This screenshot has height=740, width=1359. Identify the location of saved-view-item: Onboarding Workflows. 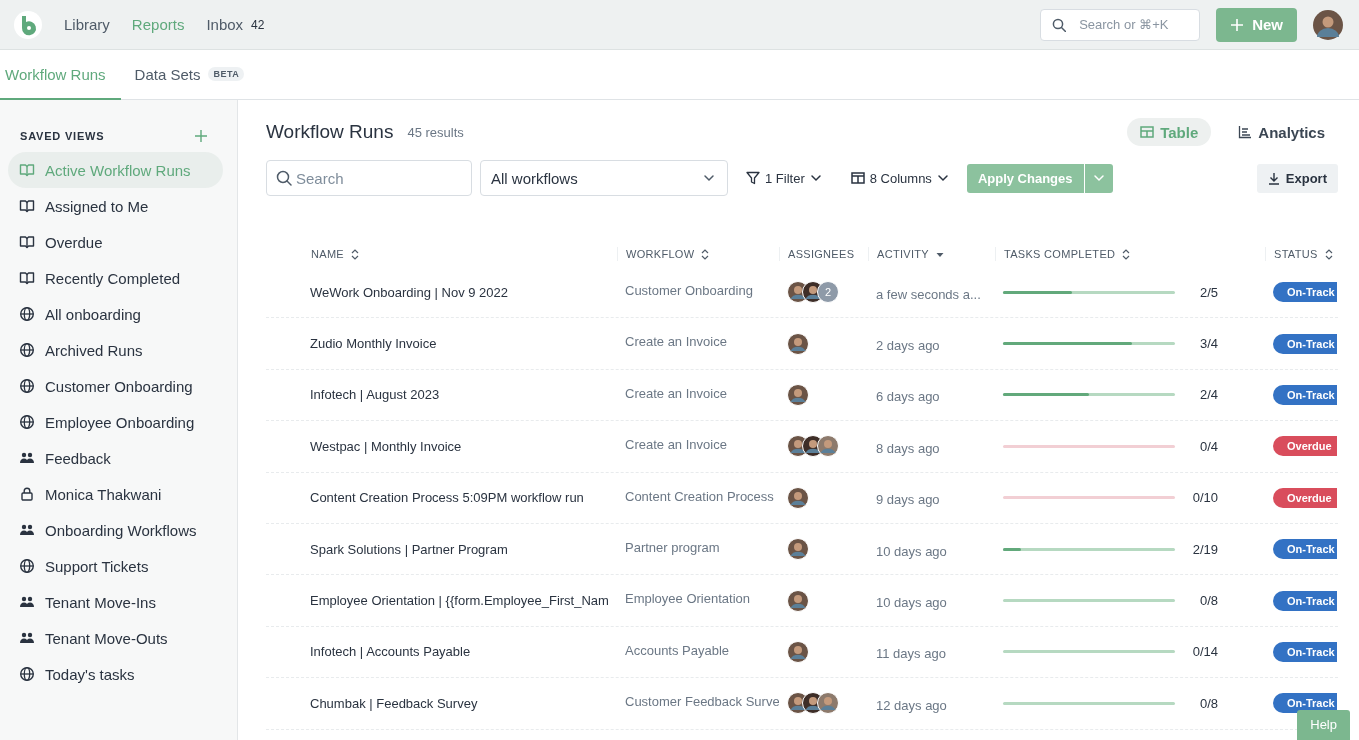
(115, 530).